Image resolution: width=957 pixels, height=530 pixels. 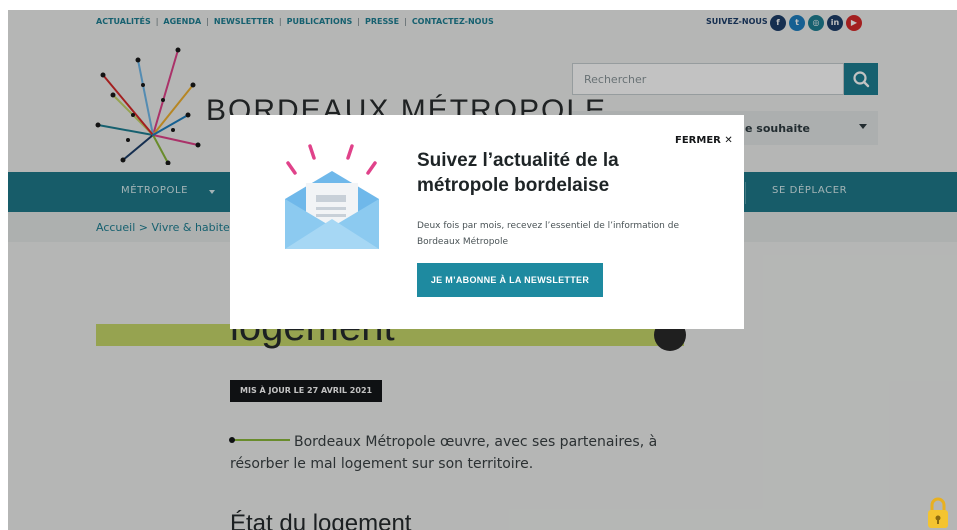 What do you see at coordinates (704, 140) in the screenshot?
I see `close-button: FERMER ✕` at bounding box center [704, 140].